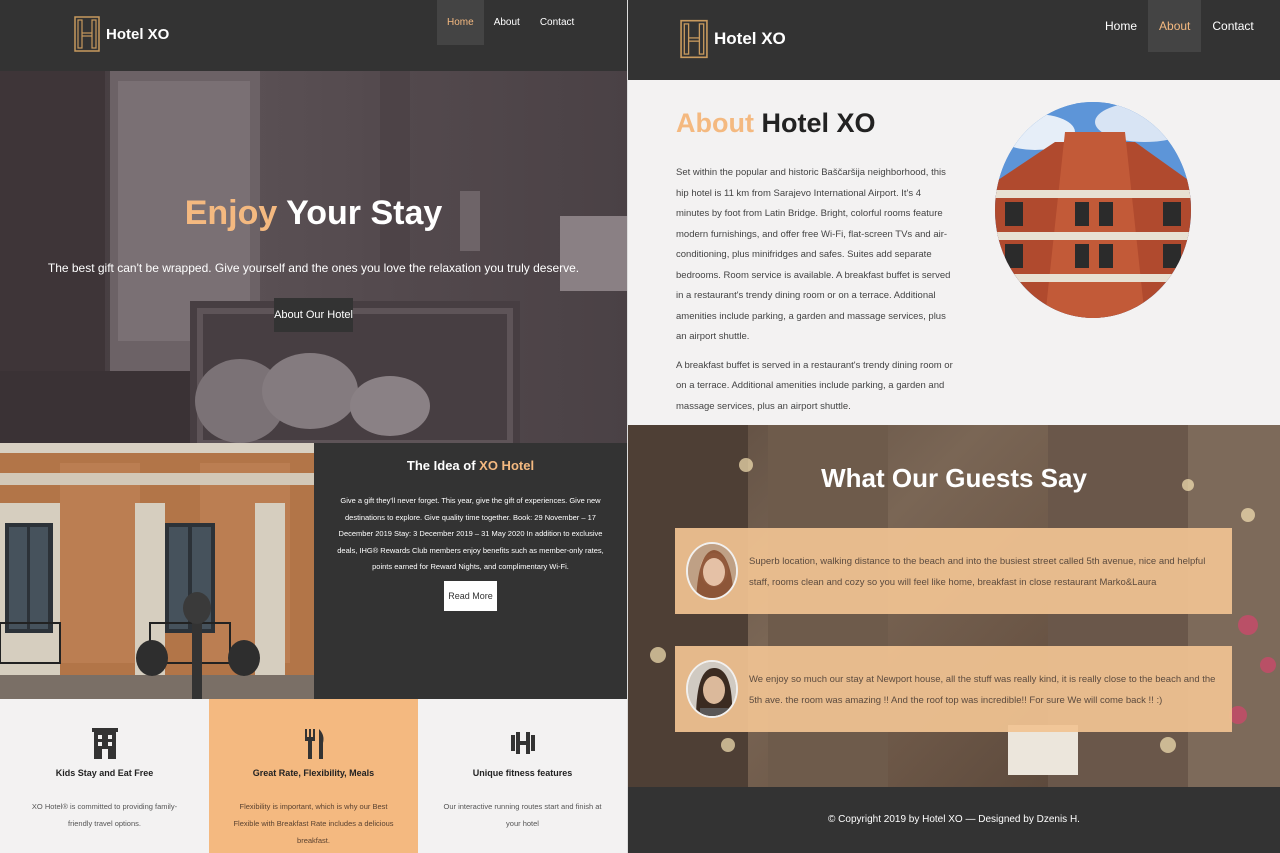 The height and width of the screenshot is (853, 1280). What do you see at coordinates (1093, 210) in the screenshot?
I see `hotel-exterior-image` at bounding box center [1093, 210].